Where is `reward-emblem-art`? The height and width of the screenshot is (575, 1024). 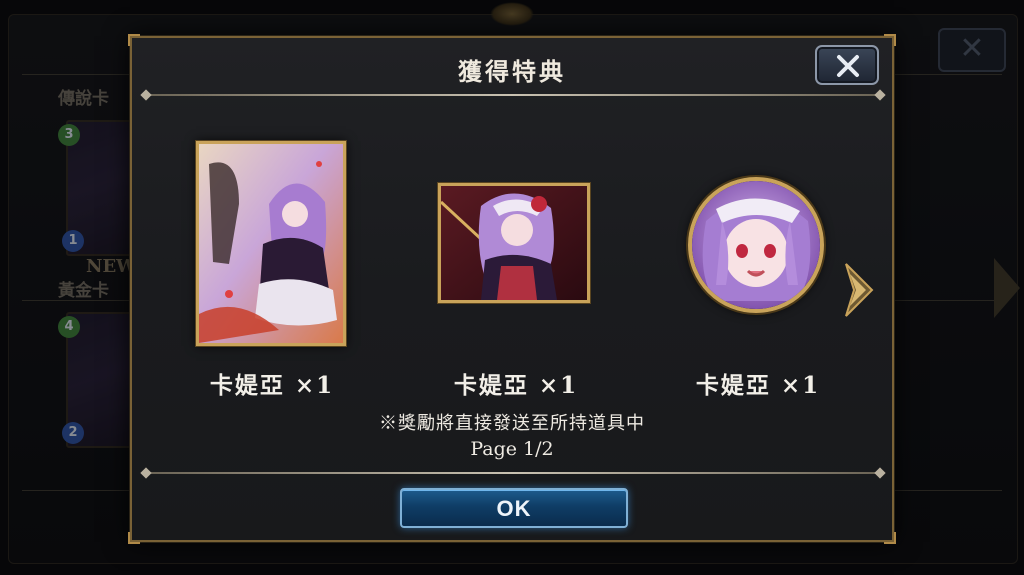
reward-emblem-art is located at coordinates (756, 245).